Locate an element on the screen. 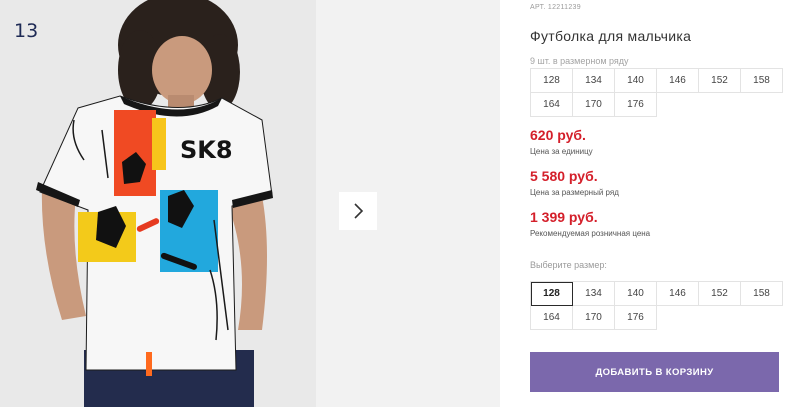 The width and height of the screenshot is (800, 407). size-selector: 128 134 140 146 152 158 164 170 176 is located at coordinates (656, 305).